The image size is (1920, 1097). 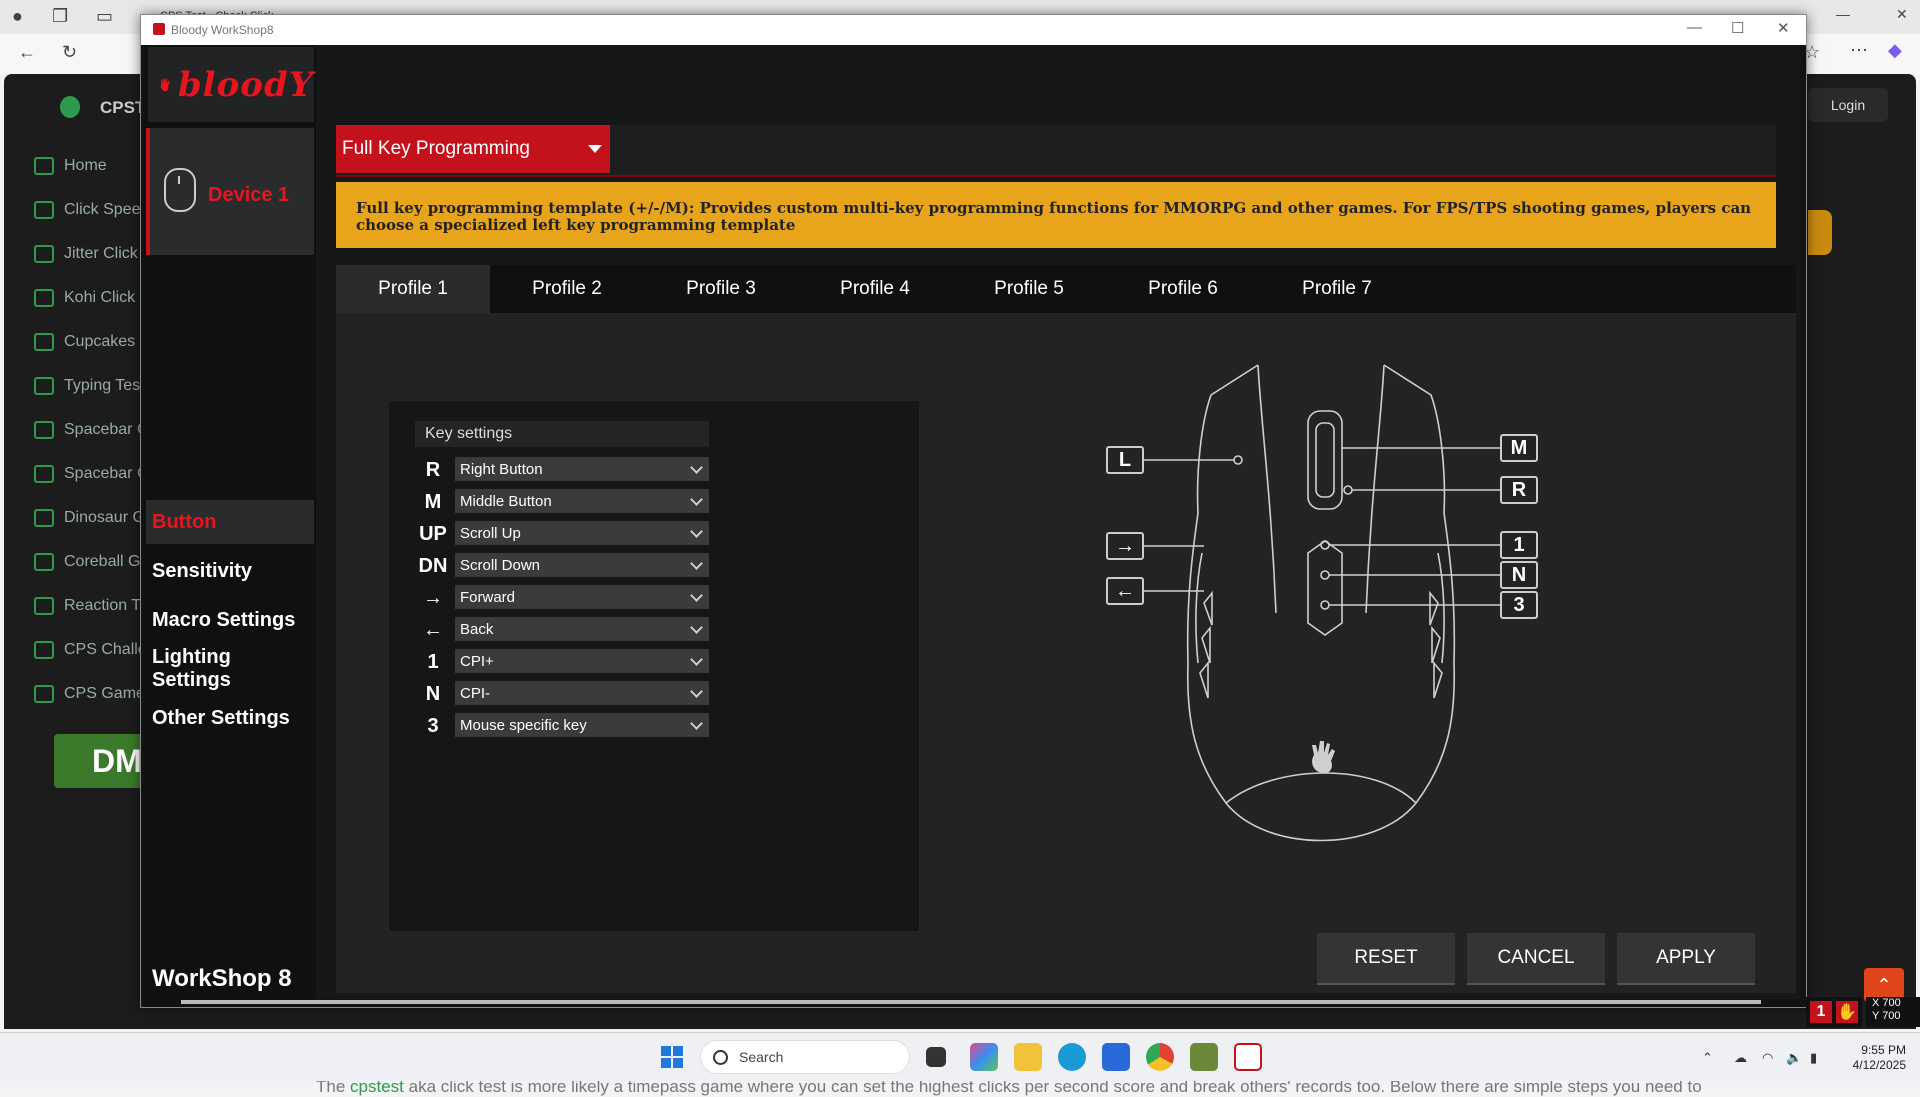 What do you see at coordinates (87, 386) in the screenshot?
I see `site-nav-item: Typing Tes` at bounding box center [87, 386].